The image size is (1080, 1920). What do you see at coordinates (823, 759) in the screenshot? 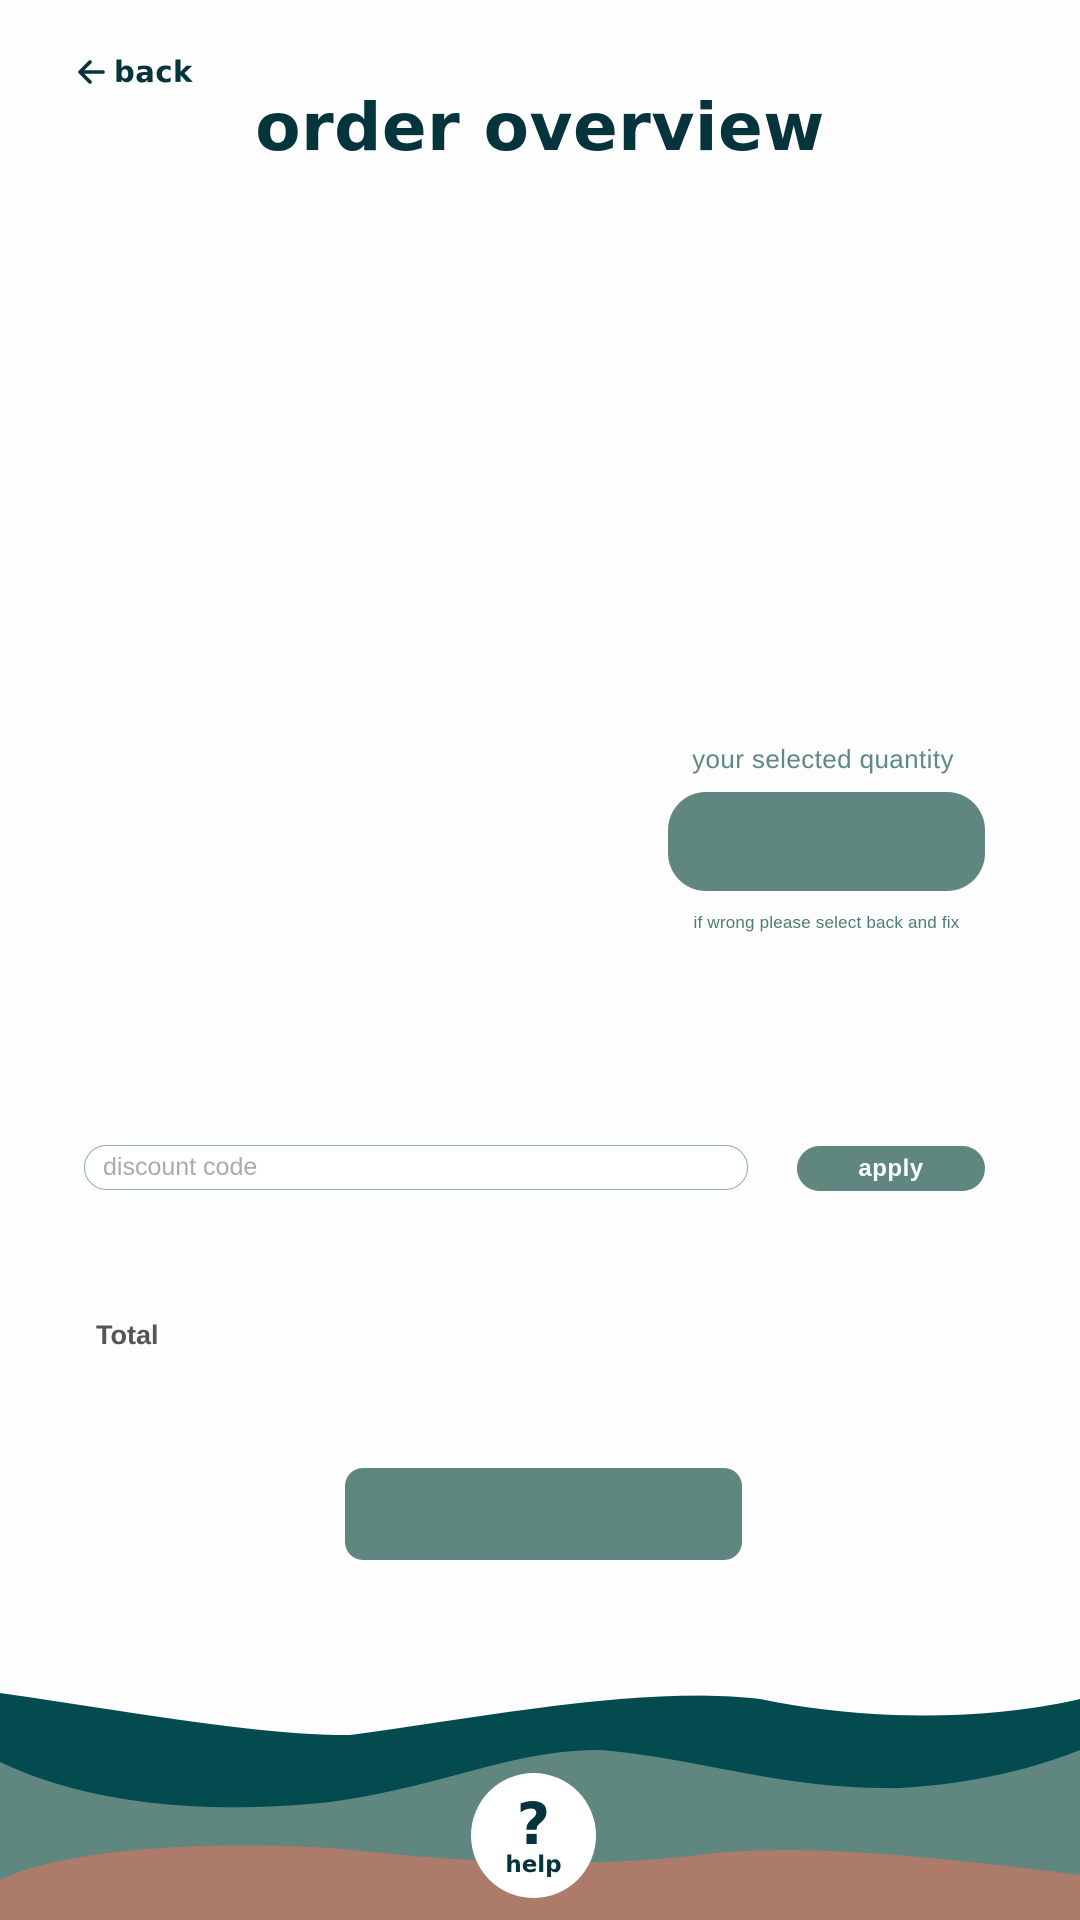
I see `quantity-label: your selected quantity` at bounding box center [823, 759].